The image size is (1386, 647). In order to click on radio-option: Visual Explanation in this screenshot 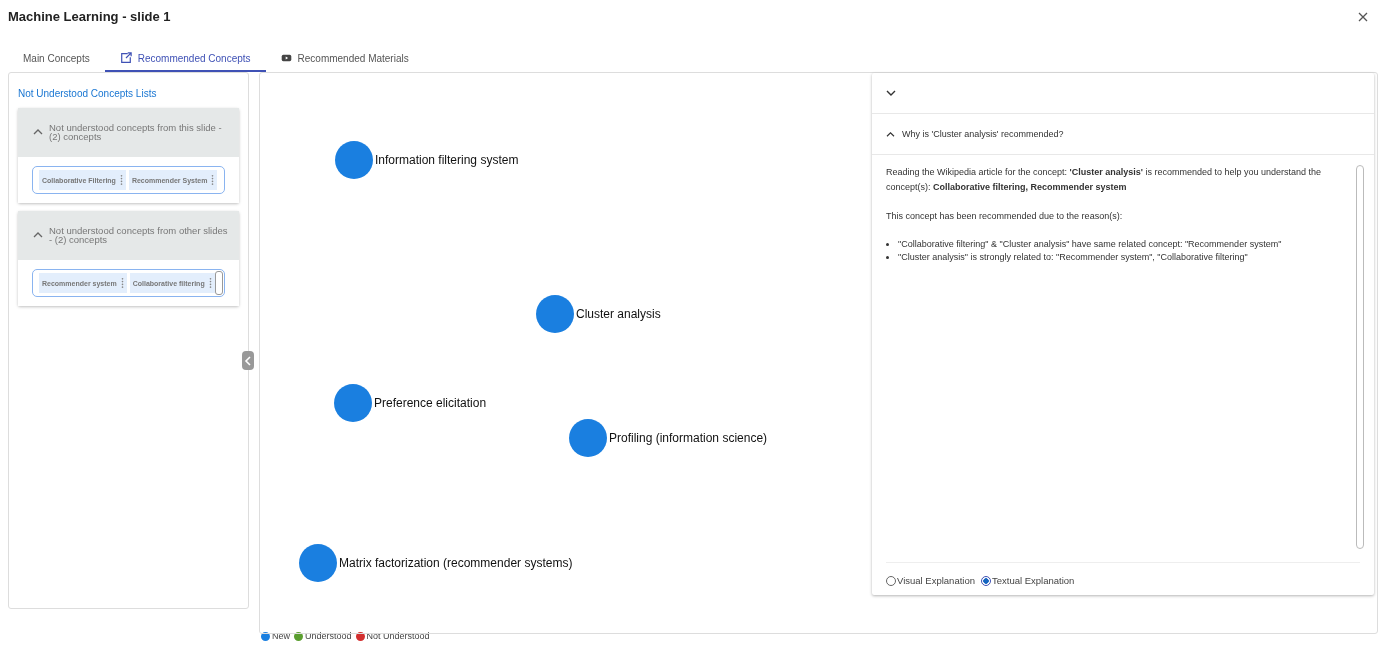, I will do `click(930, 580)`.